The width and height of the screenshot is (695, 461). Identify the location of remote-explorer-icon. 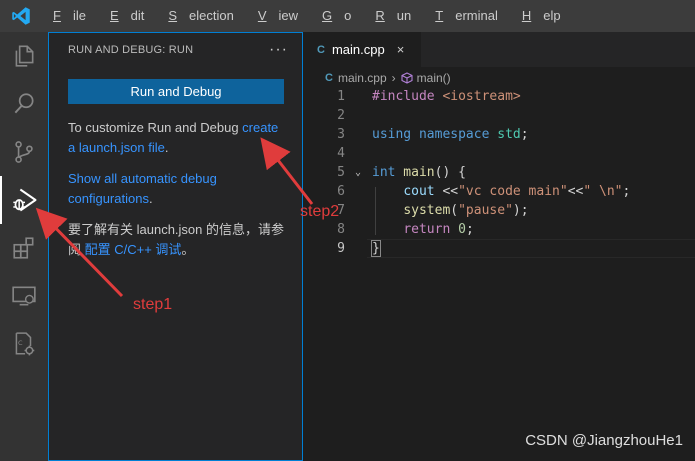
(24, 296).